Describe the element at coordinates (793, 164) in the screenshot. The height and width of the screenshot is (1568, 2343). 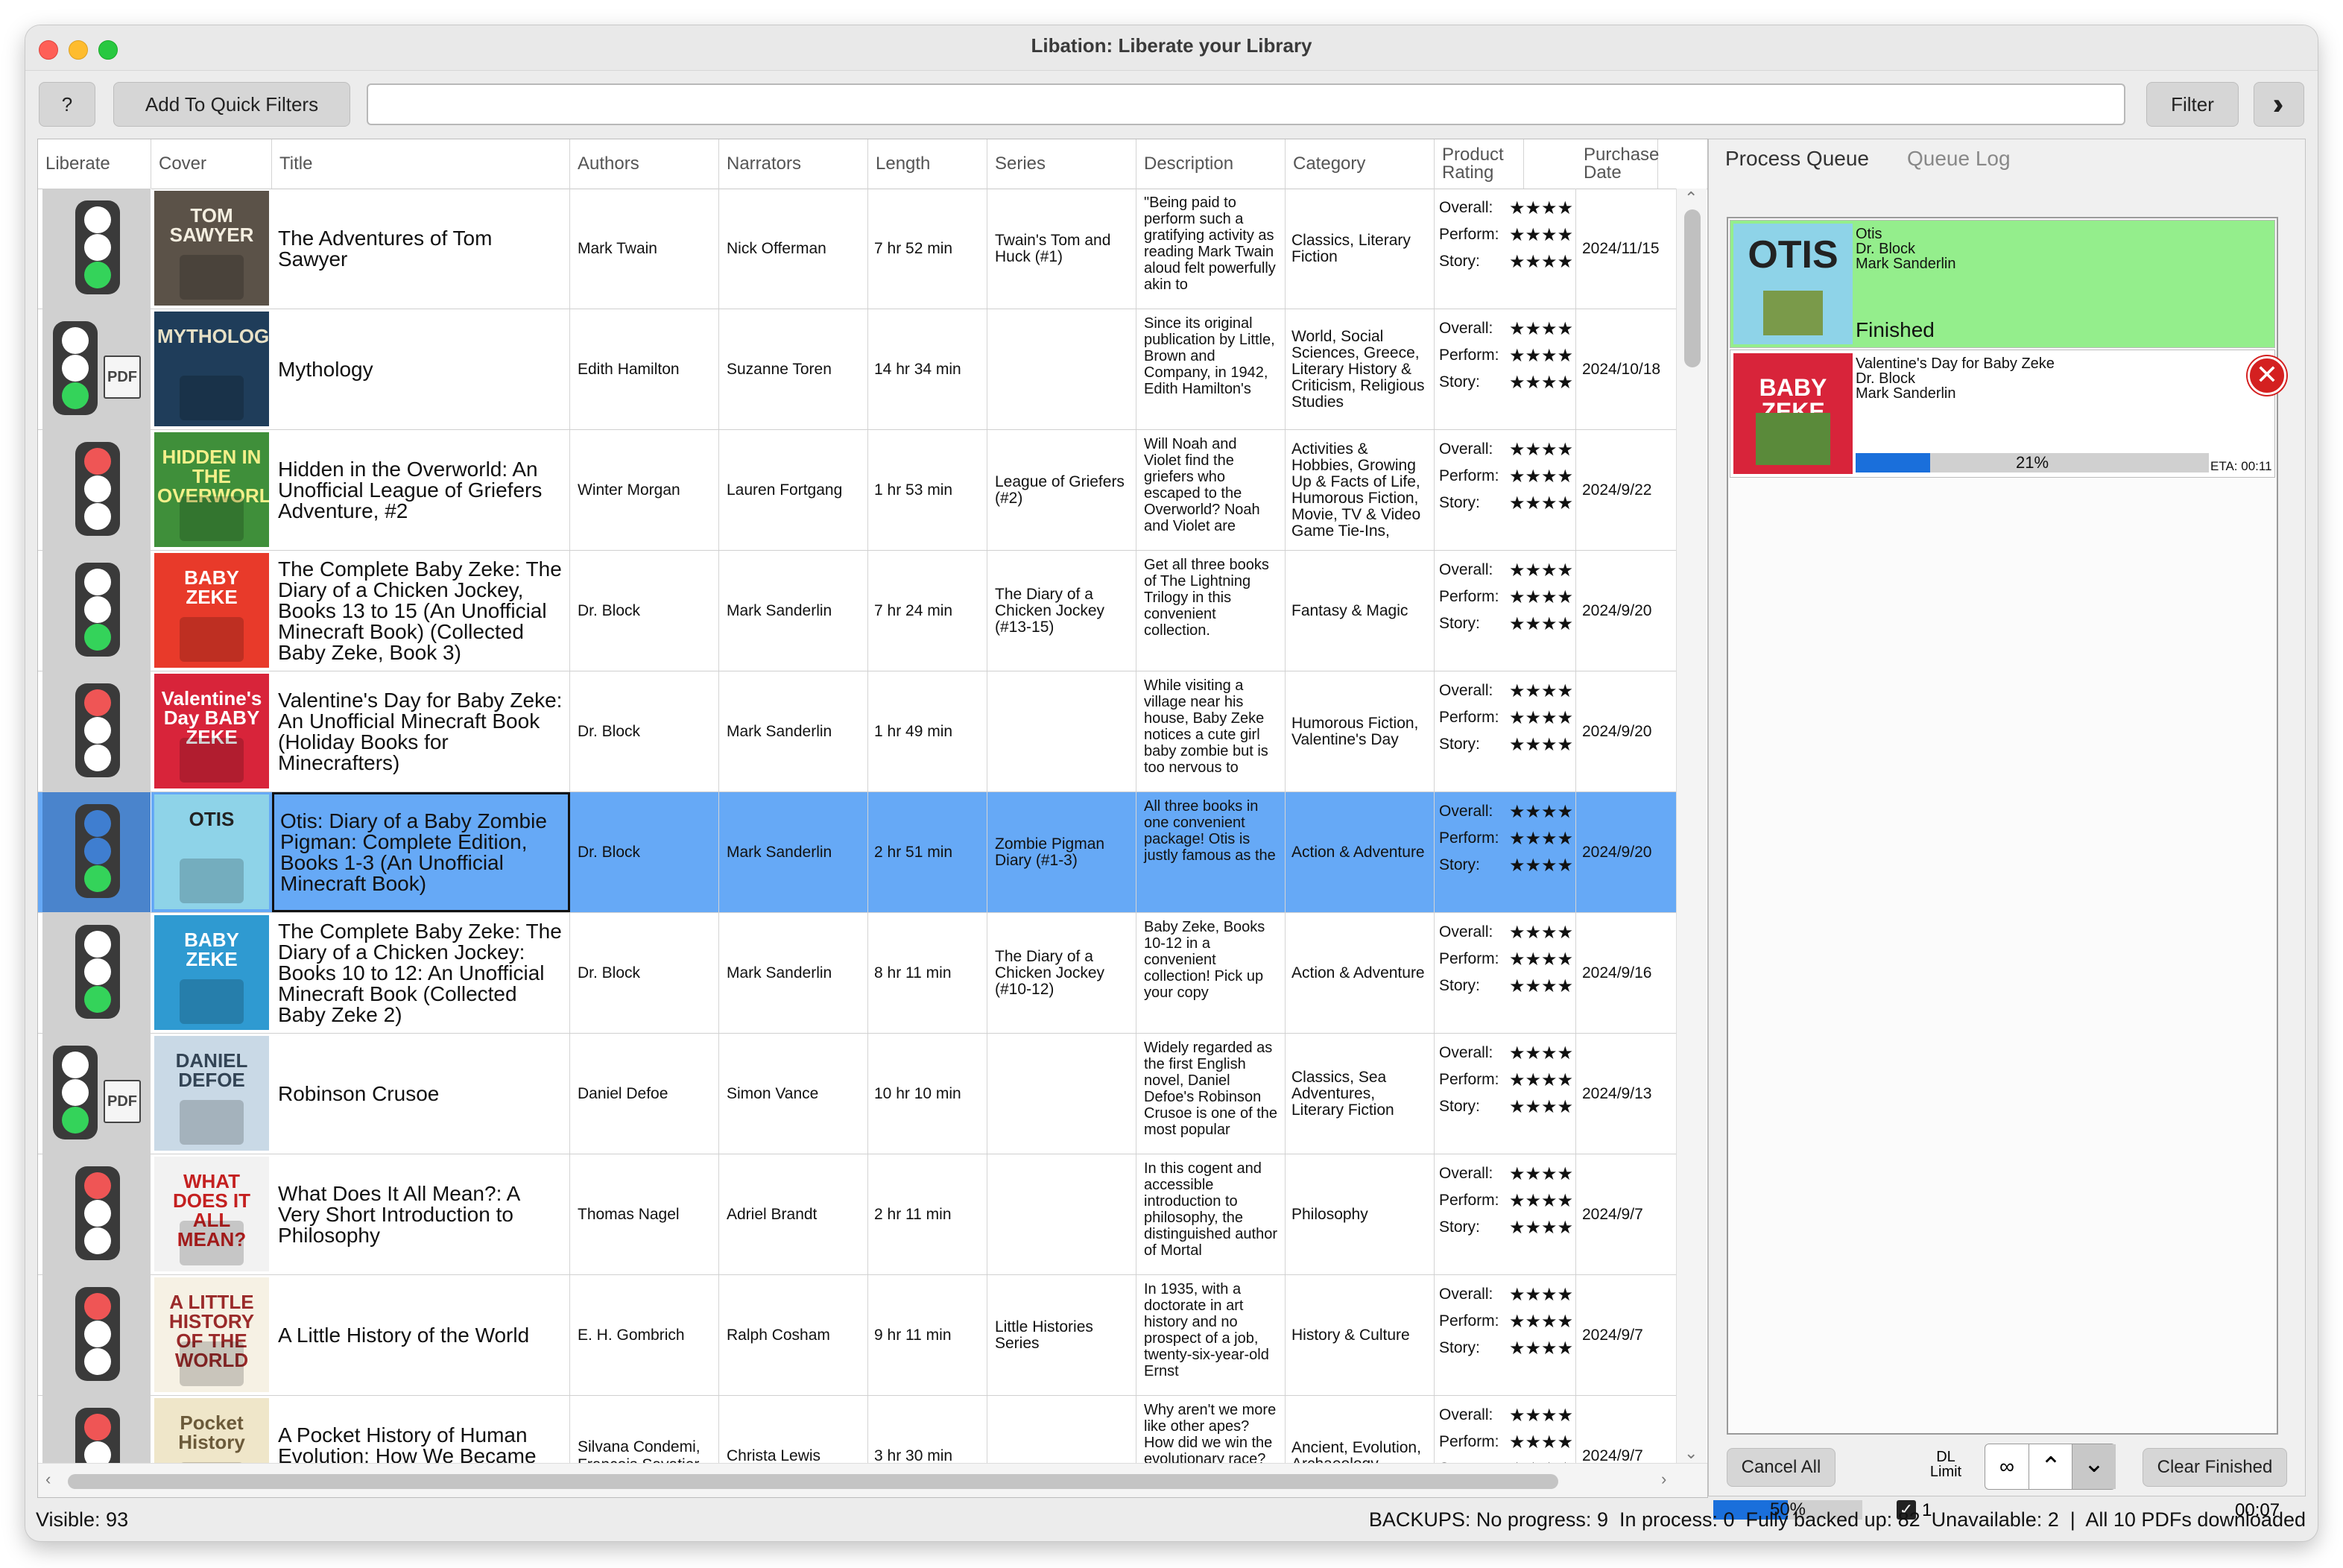
I see `header-narrators: Narrators` at that location.